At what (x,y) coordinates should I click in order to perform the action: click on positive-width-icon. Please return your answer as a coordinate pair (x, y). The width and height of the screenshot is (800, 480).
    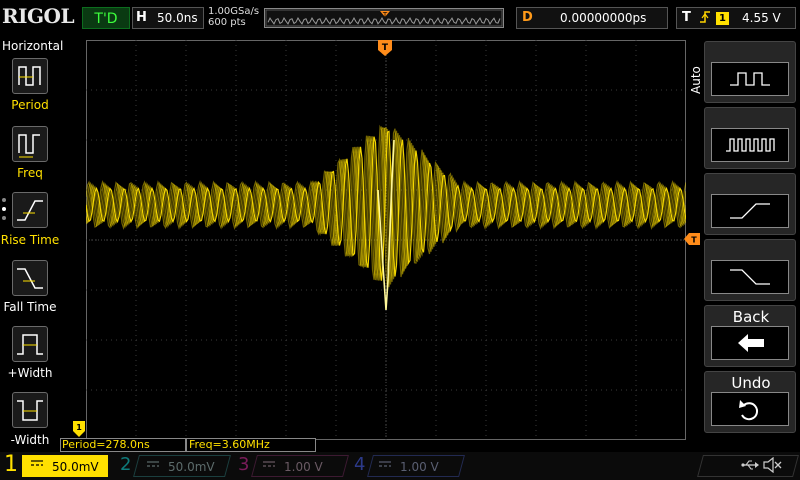
    Looking at the image, I should click on (30, 344).